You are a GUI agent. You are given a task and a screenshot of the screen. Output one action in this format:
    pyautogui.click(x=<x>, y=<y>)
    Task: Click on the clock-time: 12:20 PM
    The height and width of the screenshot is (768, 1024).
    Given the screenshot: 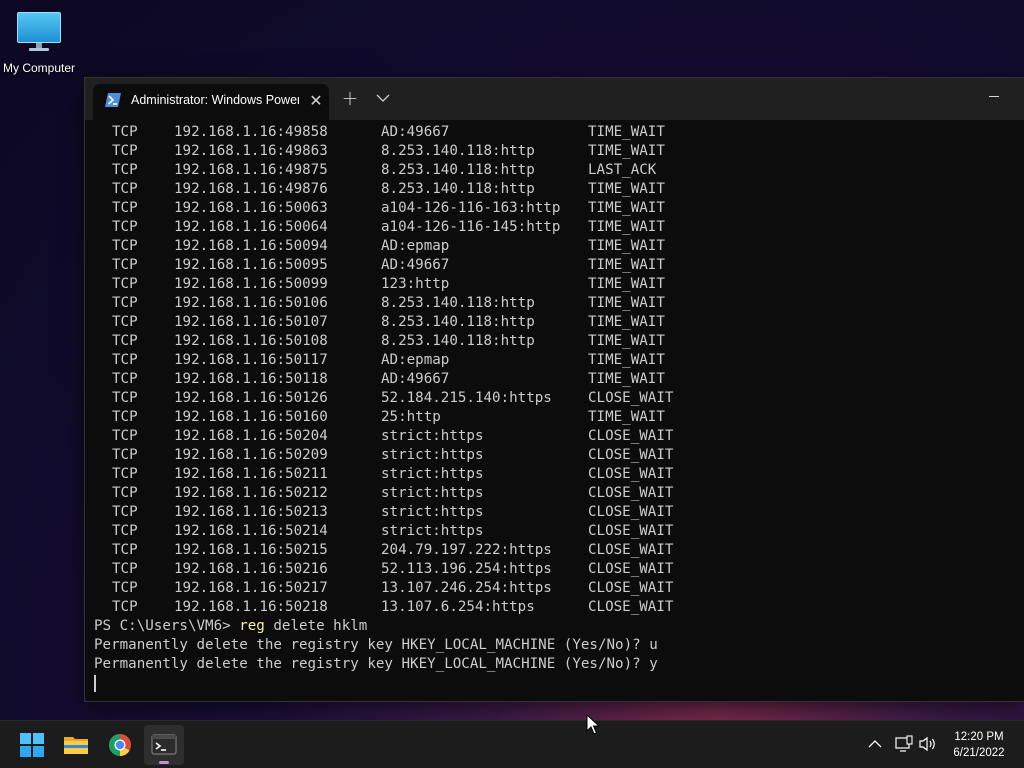 What is the action you would take?
    pyautogui.click(x=979, y=737)
    